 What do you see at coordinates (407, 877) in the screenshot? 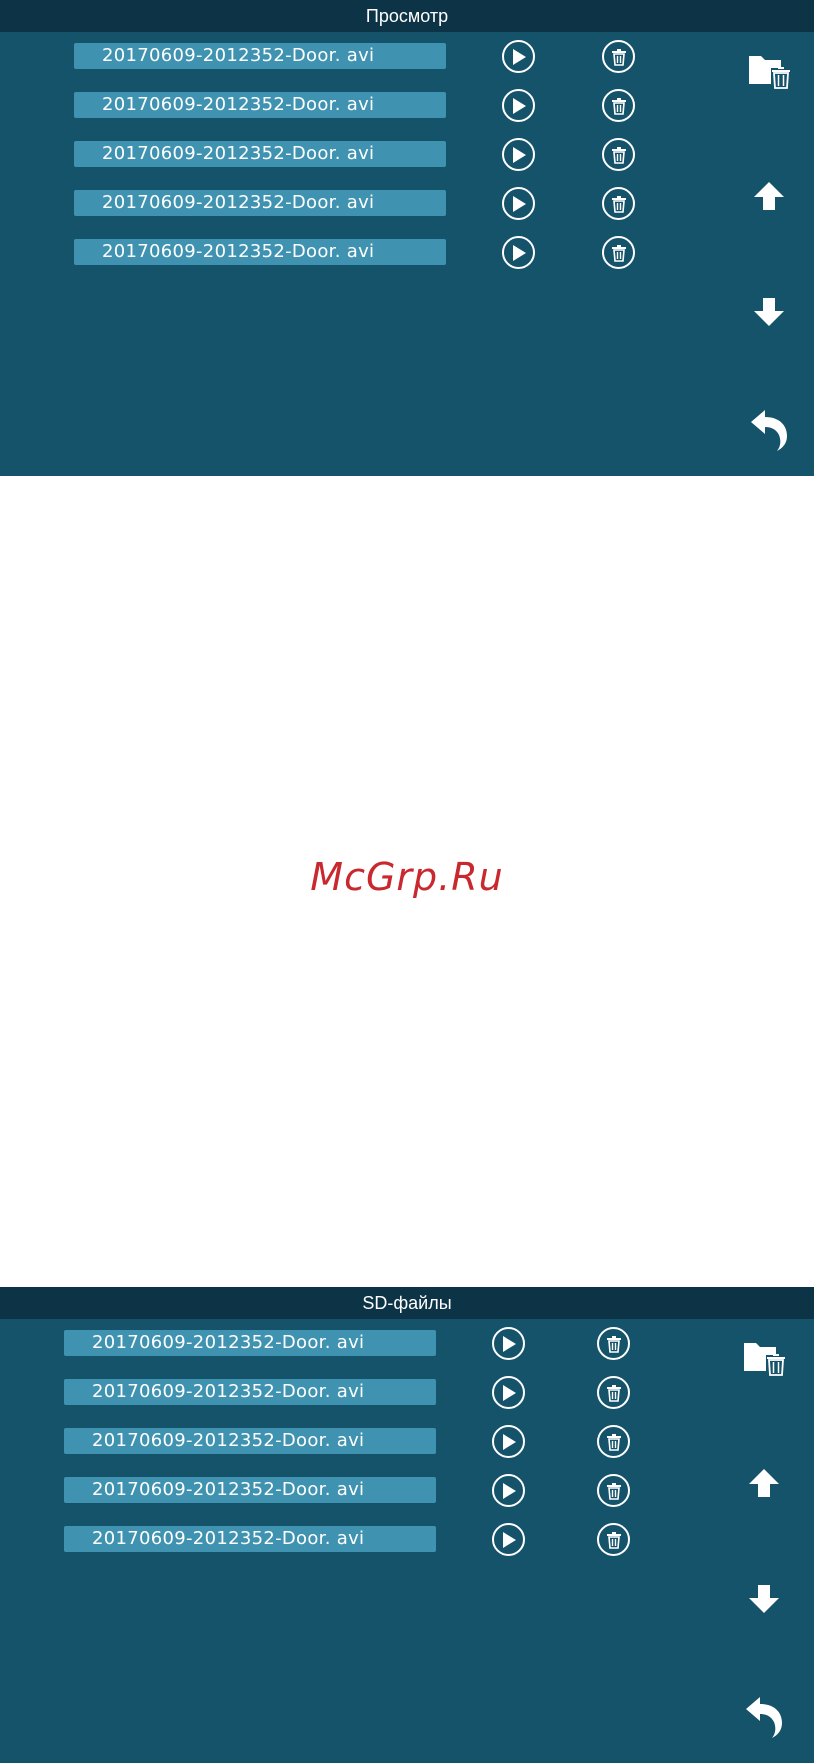
I see `watermark-text: McGrp.Ru` at bounding box center [407, 877].